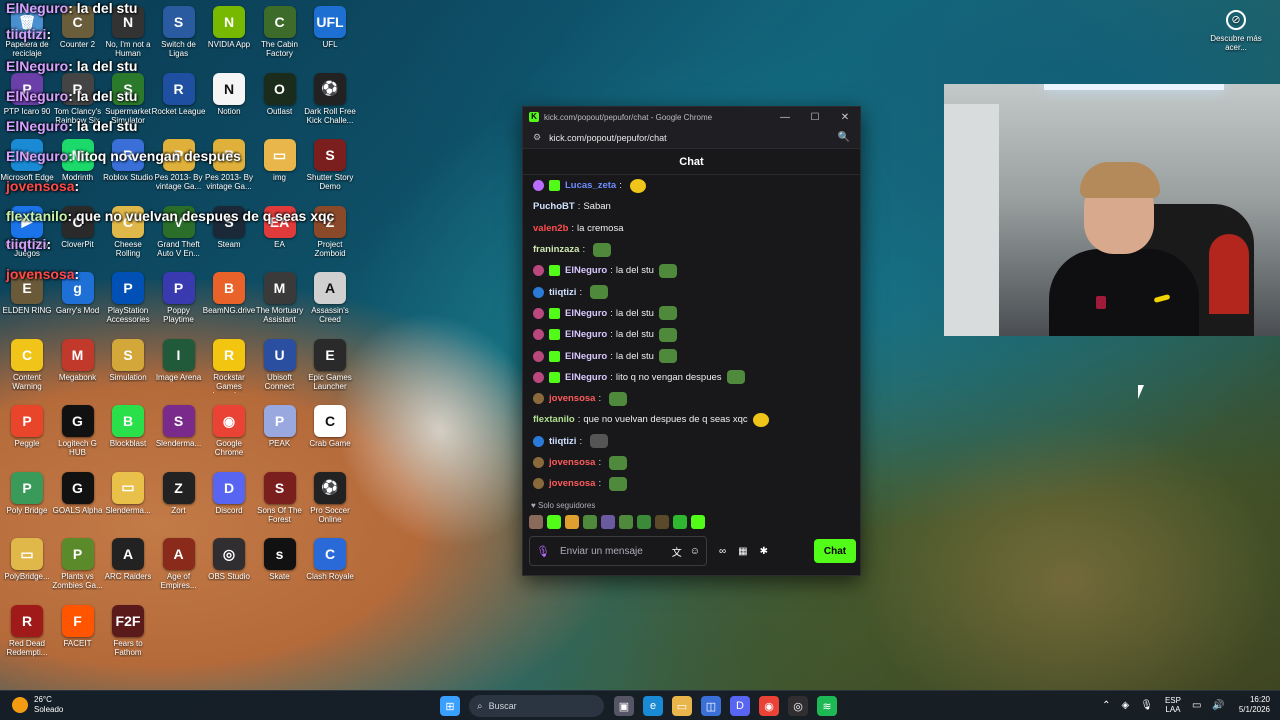  What do you see at coordinates (280, 32) in the screenshot?
I see `desktop-icon: C The Cabin Factory` at bounding box center [280, 32].